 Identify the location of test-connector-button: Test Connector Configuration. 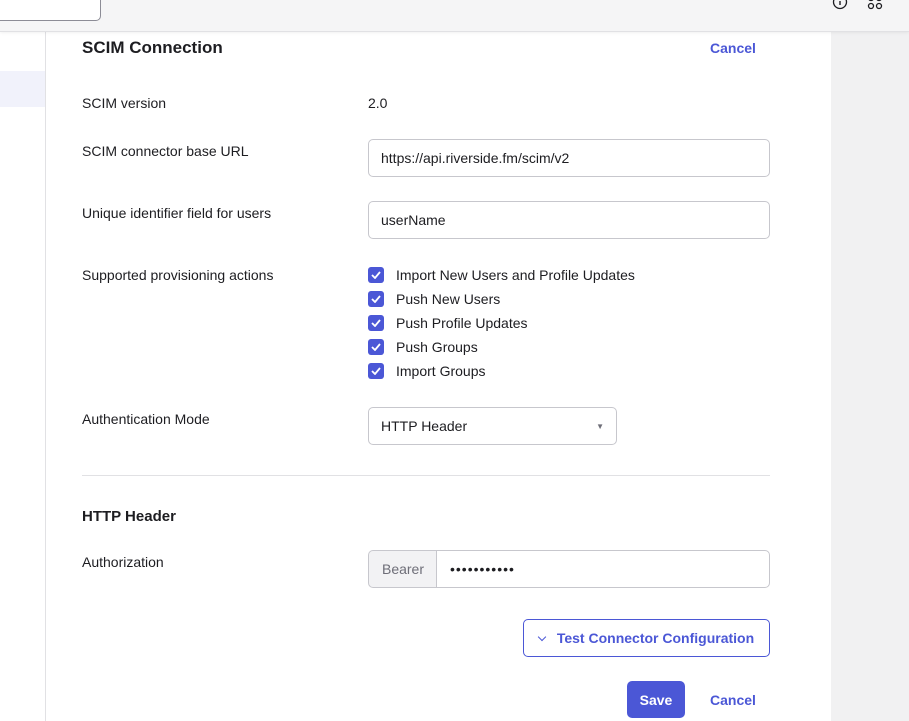
(646, 638).